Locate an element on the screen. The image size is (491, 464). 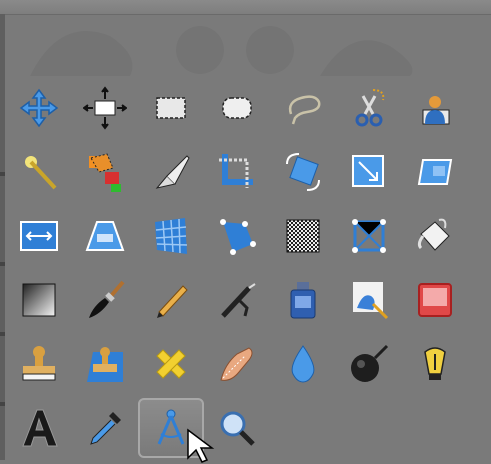
dodge-burn-icon is located at coordinates (370, 363).